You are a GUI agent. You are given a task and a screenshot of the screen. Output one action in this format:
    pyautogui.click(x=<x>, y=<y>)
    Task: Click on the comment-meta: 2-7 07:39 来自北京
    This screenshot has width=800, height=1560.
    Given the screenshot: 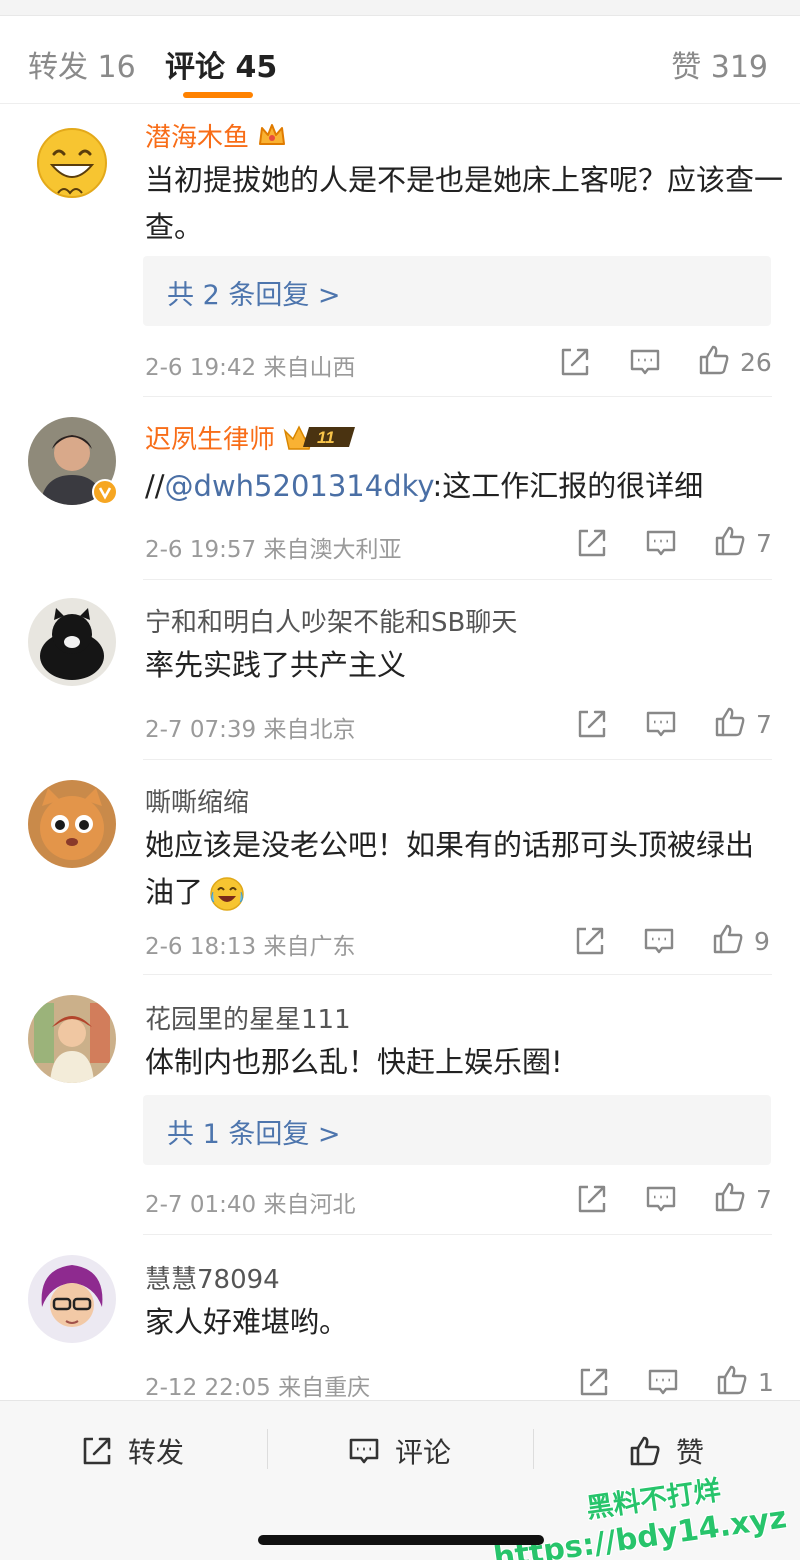 What is the action you would take?
    pyautogui.click(x=250, y=727)
    